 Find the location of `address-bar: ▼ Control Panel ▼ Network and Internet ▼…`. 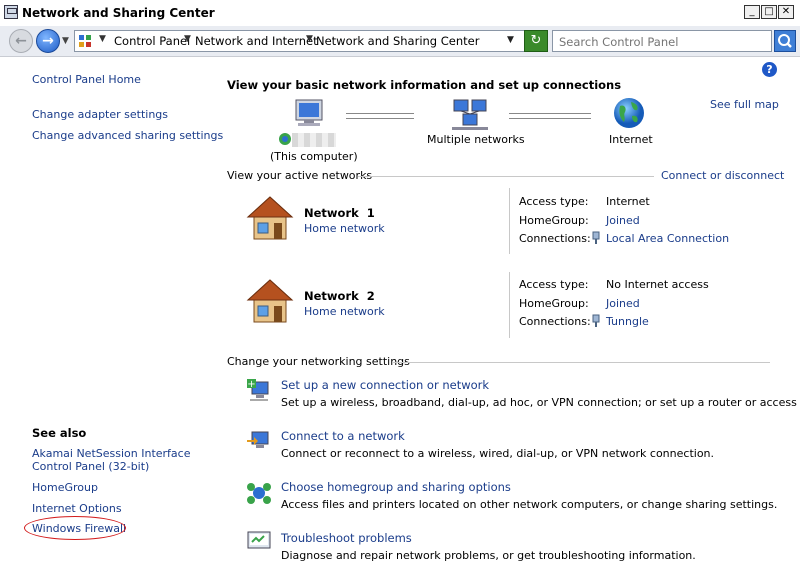

address-bar: ▼ Control Panel ▼ Network and Internet ▼… is located at coordinates (311, 41).